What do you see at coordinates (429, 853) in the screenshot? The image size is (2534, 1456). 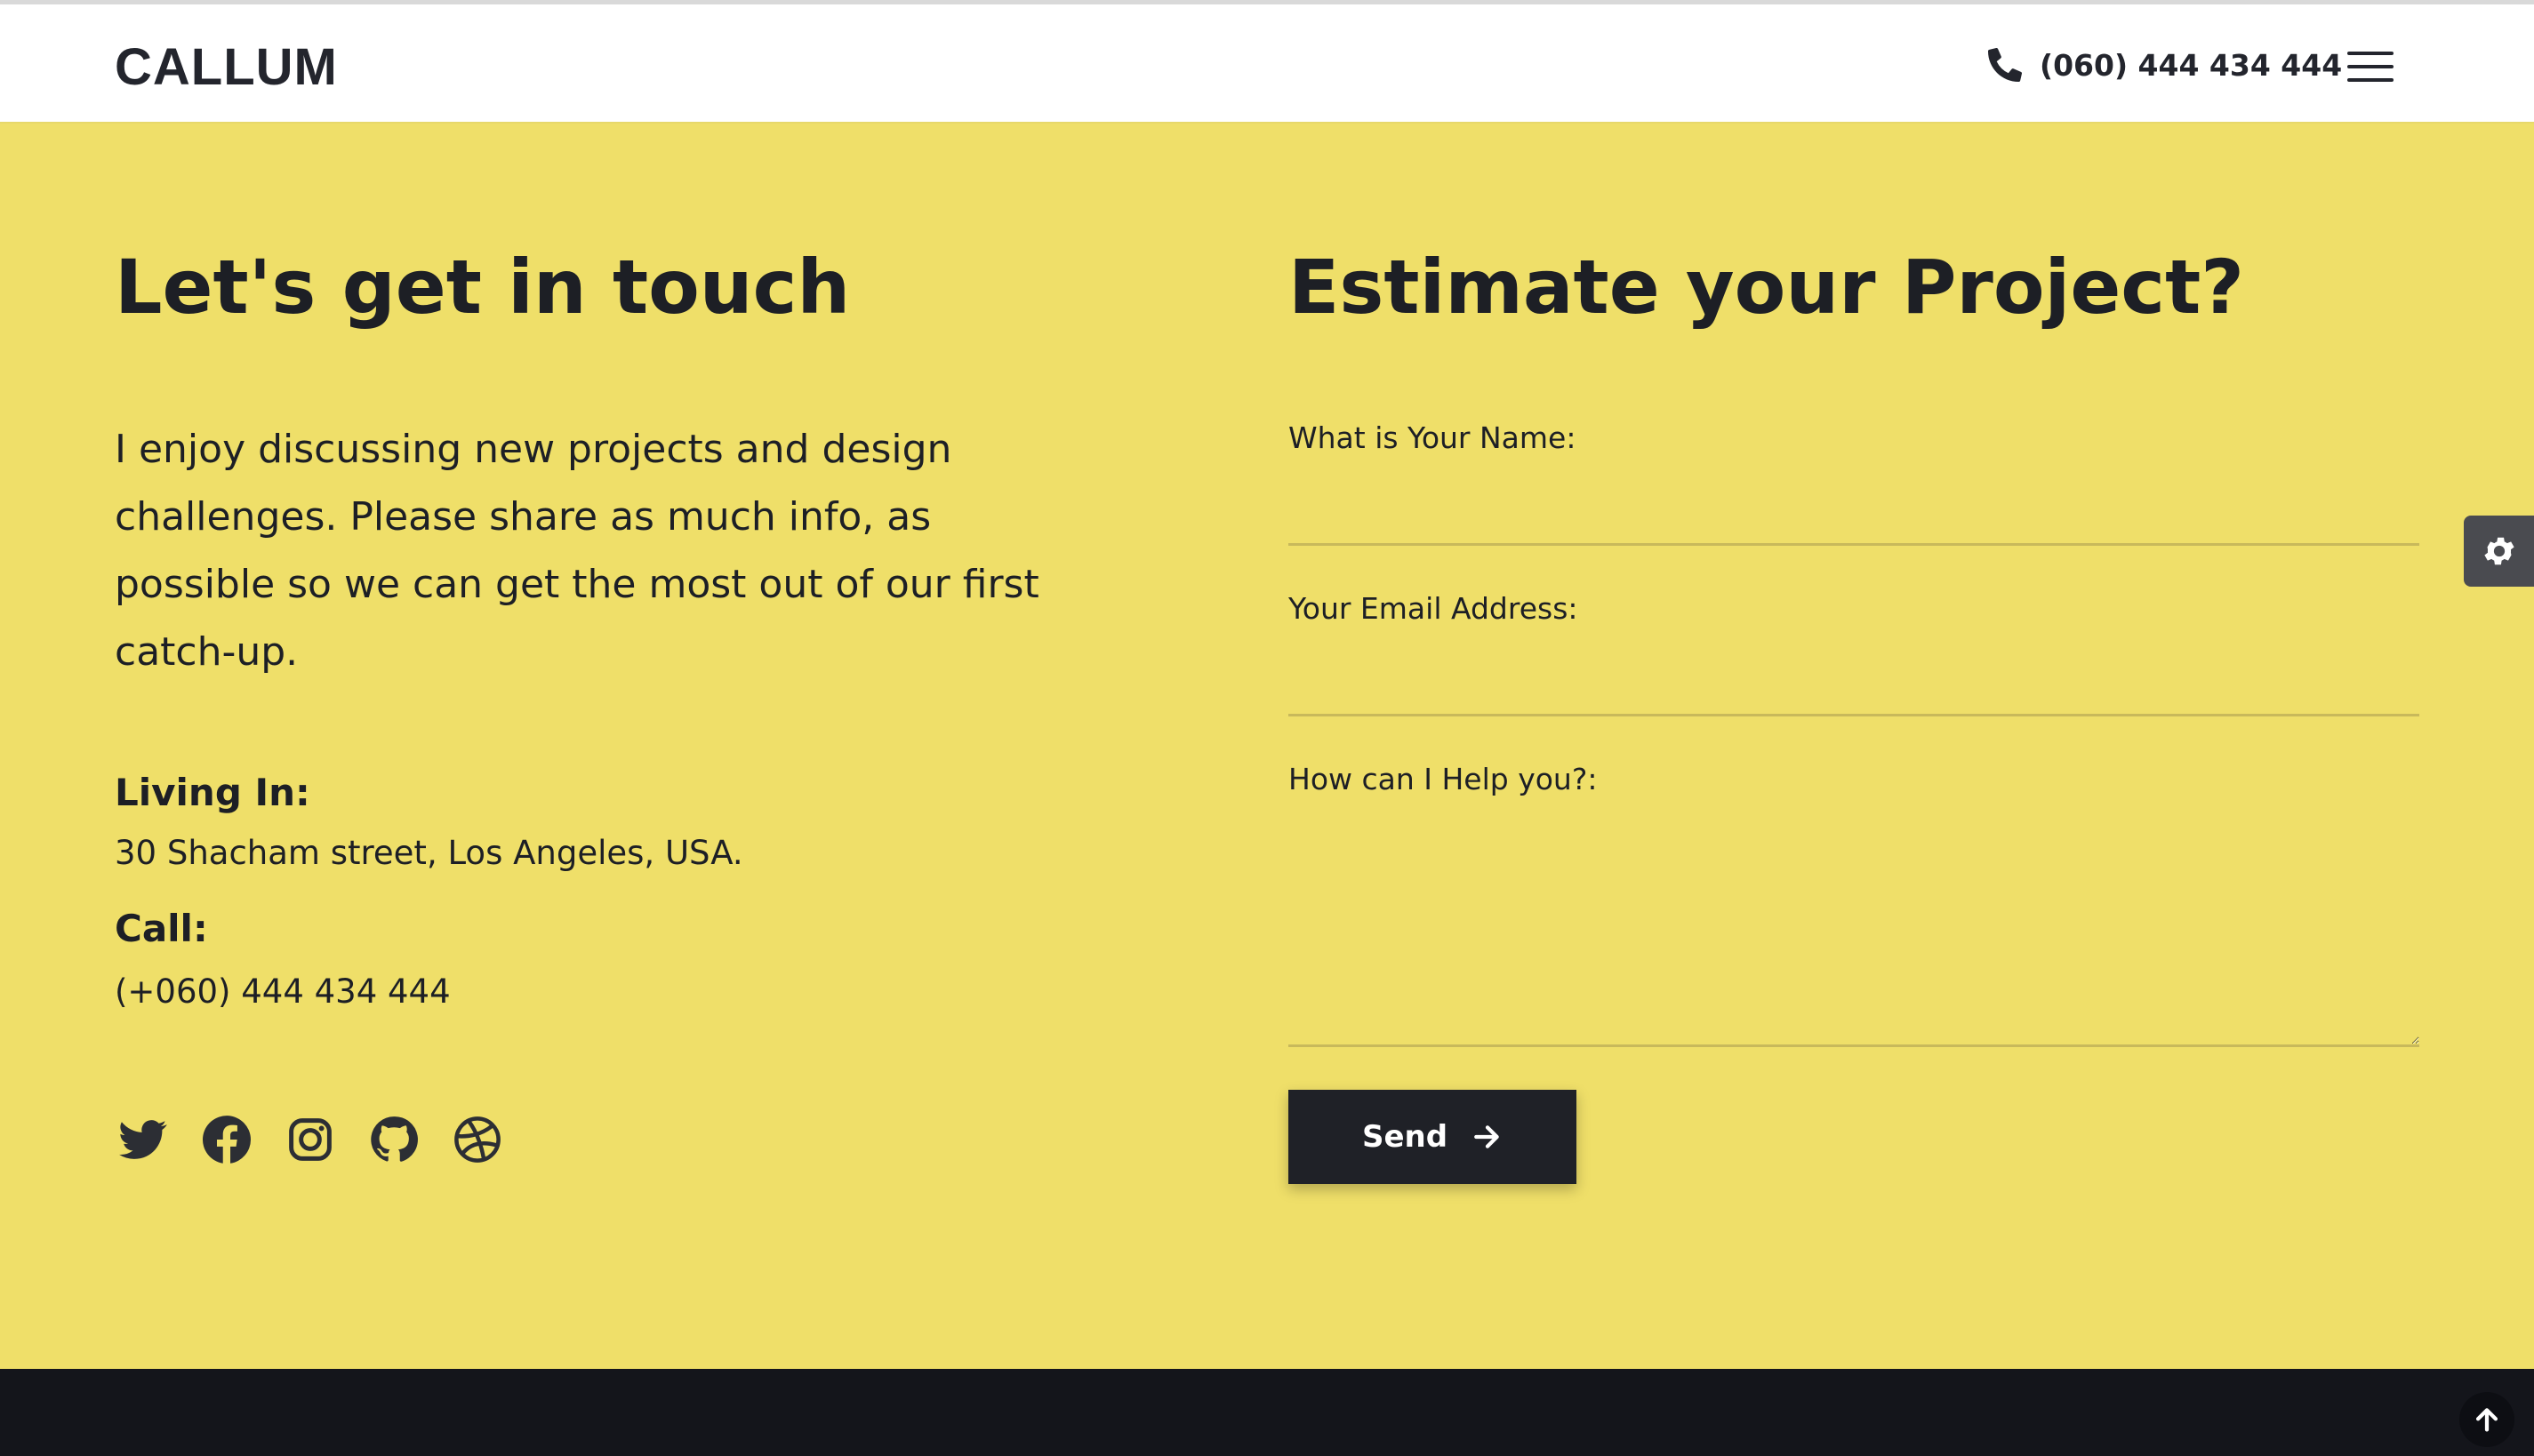 I see `address-text: 30 Shacham street, Los Angeles, USA.` at bounding box center [429, 853].